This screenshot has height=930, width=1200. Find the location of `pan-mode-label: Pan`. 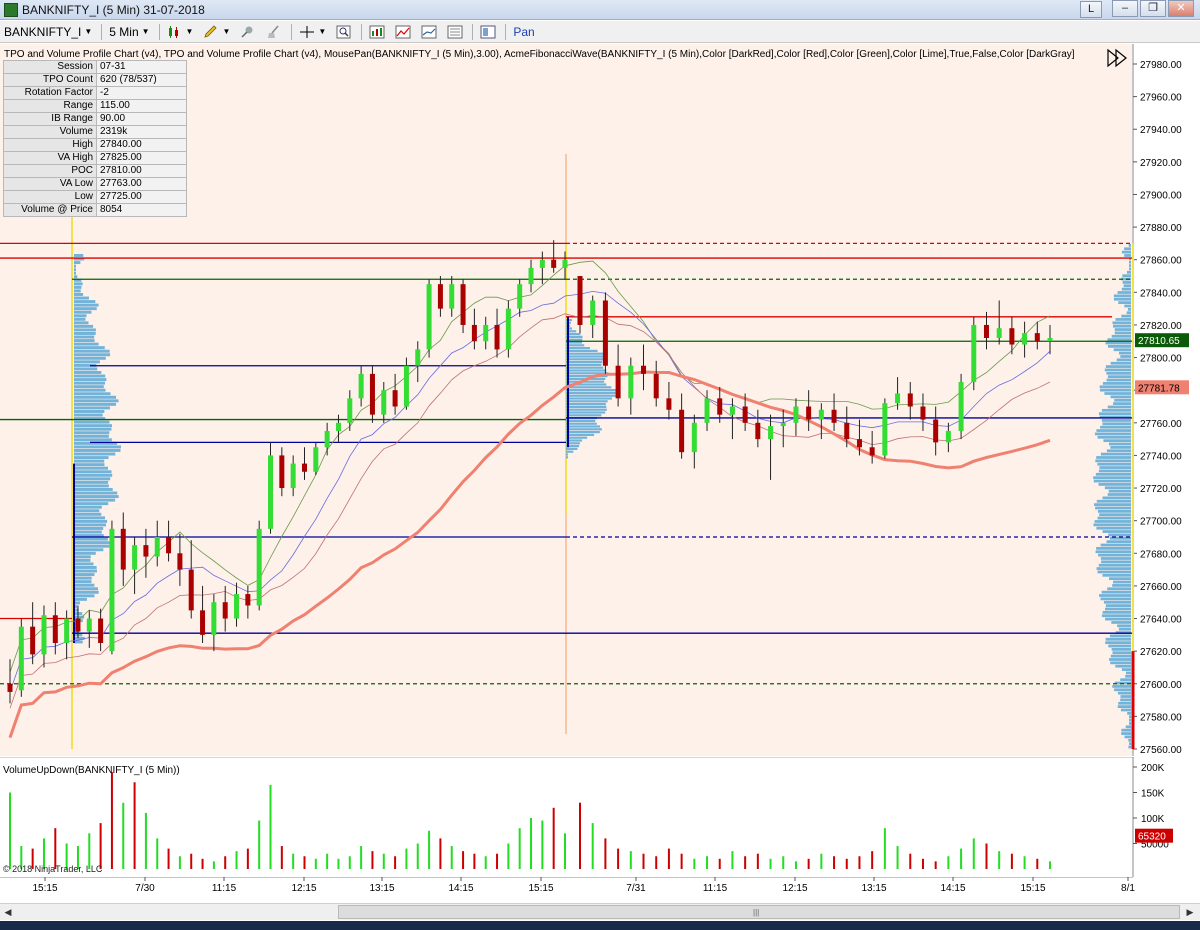

pan-mode-label: Pan is located at coordinates (523, 32).